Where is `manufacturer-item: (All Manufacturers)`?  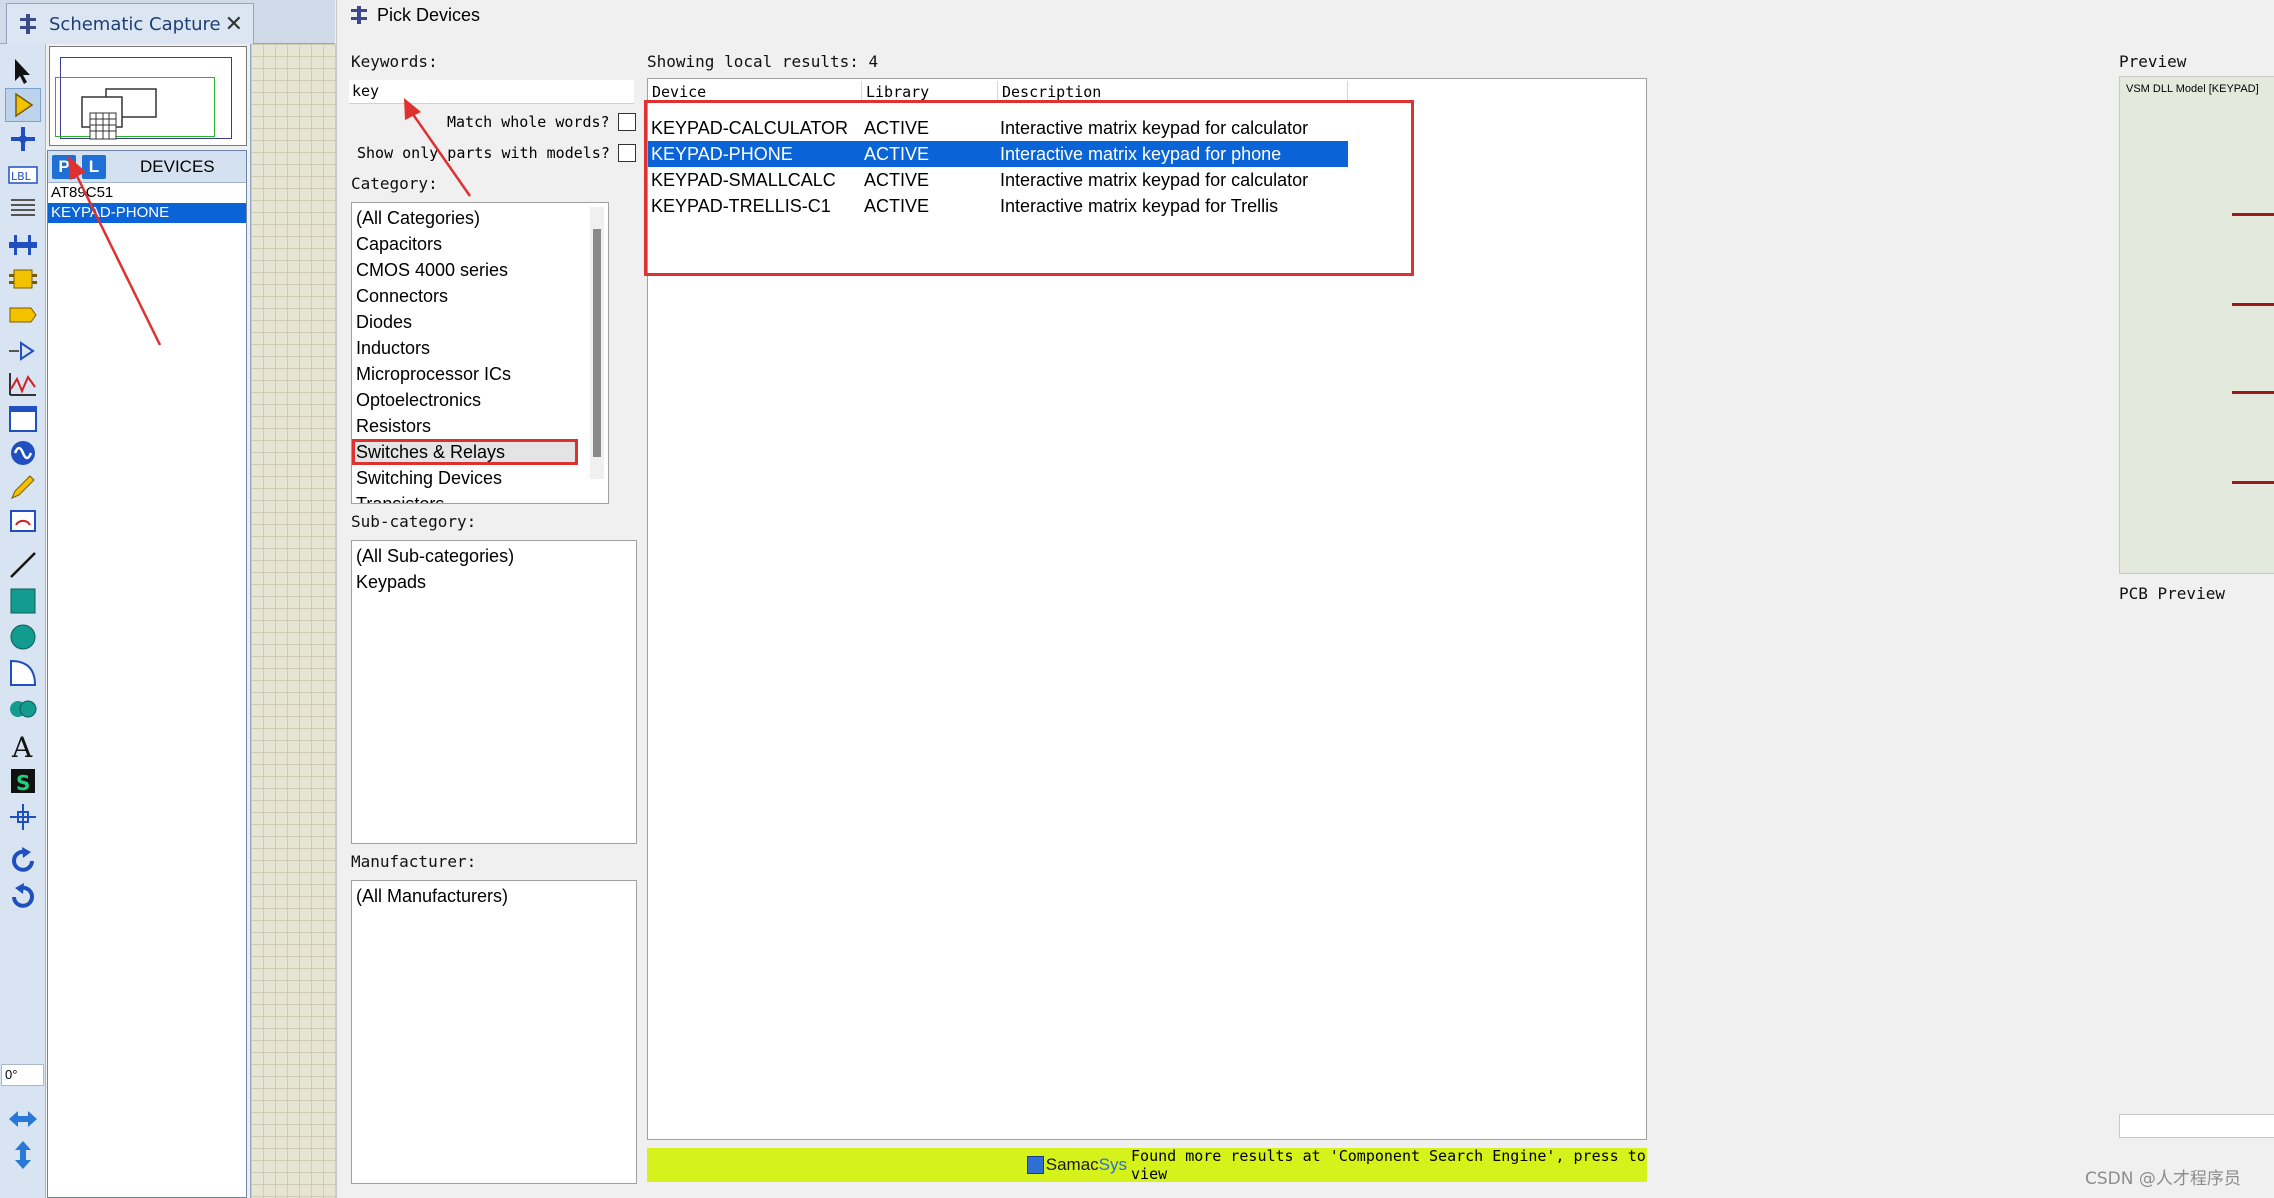 manufacturer-item: (All Manufacturers) is located at coordinates (494, 896).